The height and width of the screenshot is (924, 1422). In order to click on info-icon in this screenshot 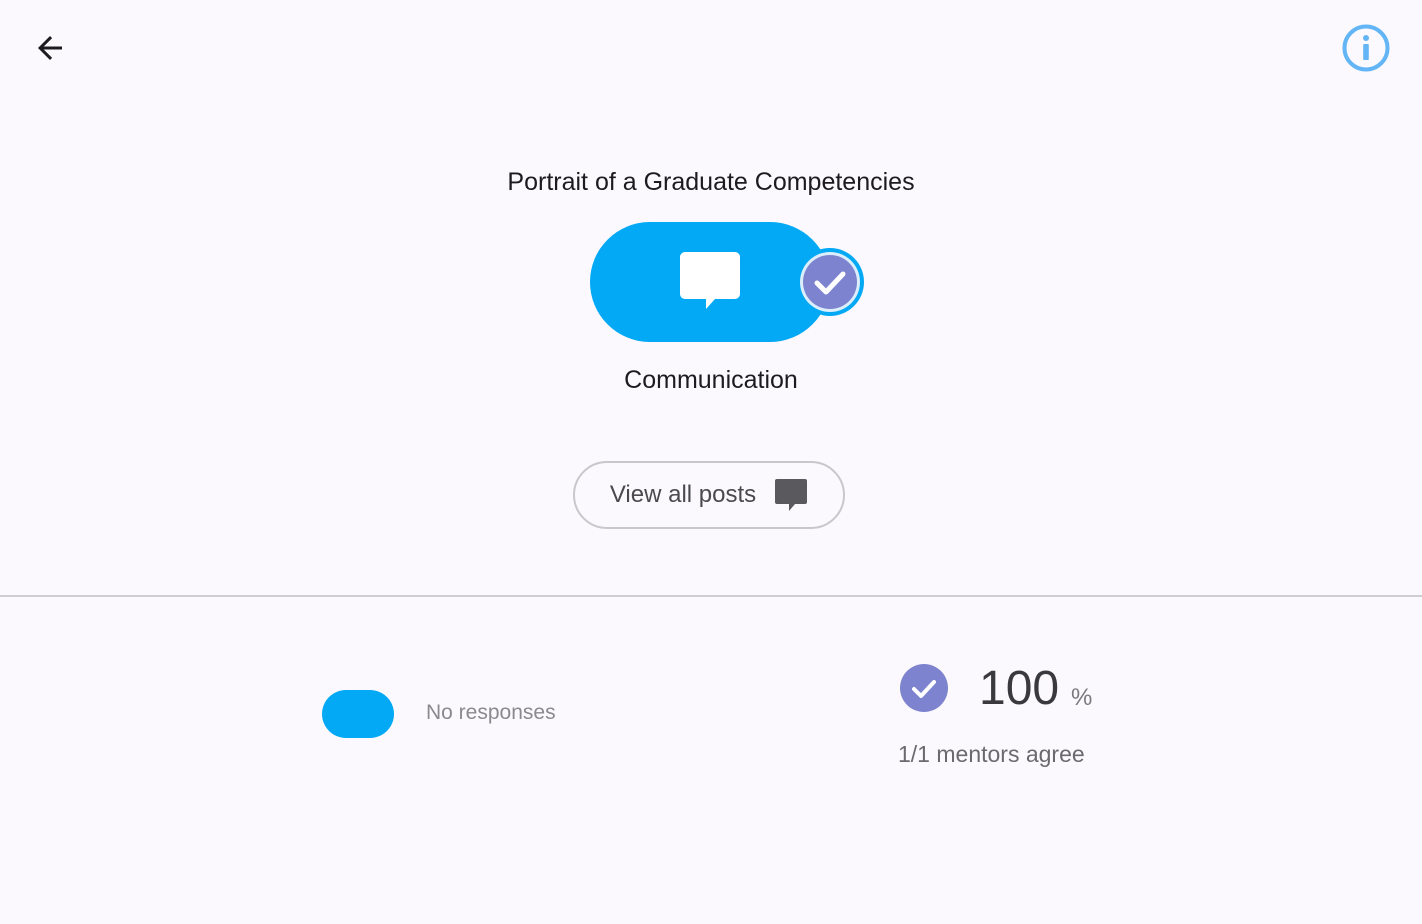, I will do `click(1366, 48)`.